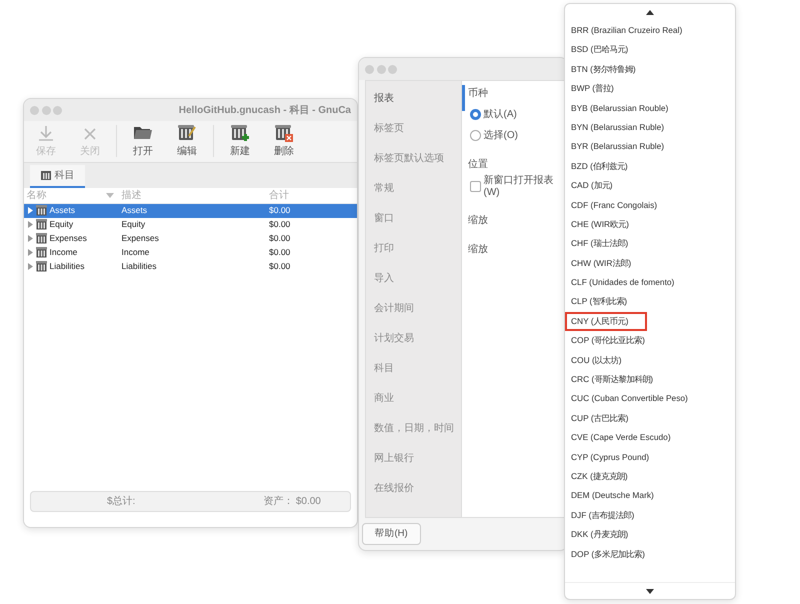 The width and height of the screenshot is (800, 604). What do you see at coordinates (413, 99) in the screenshot?
I see `sidebar-item: 报表` at bounding box center [413, 99].